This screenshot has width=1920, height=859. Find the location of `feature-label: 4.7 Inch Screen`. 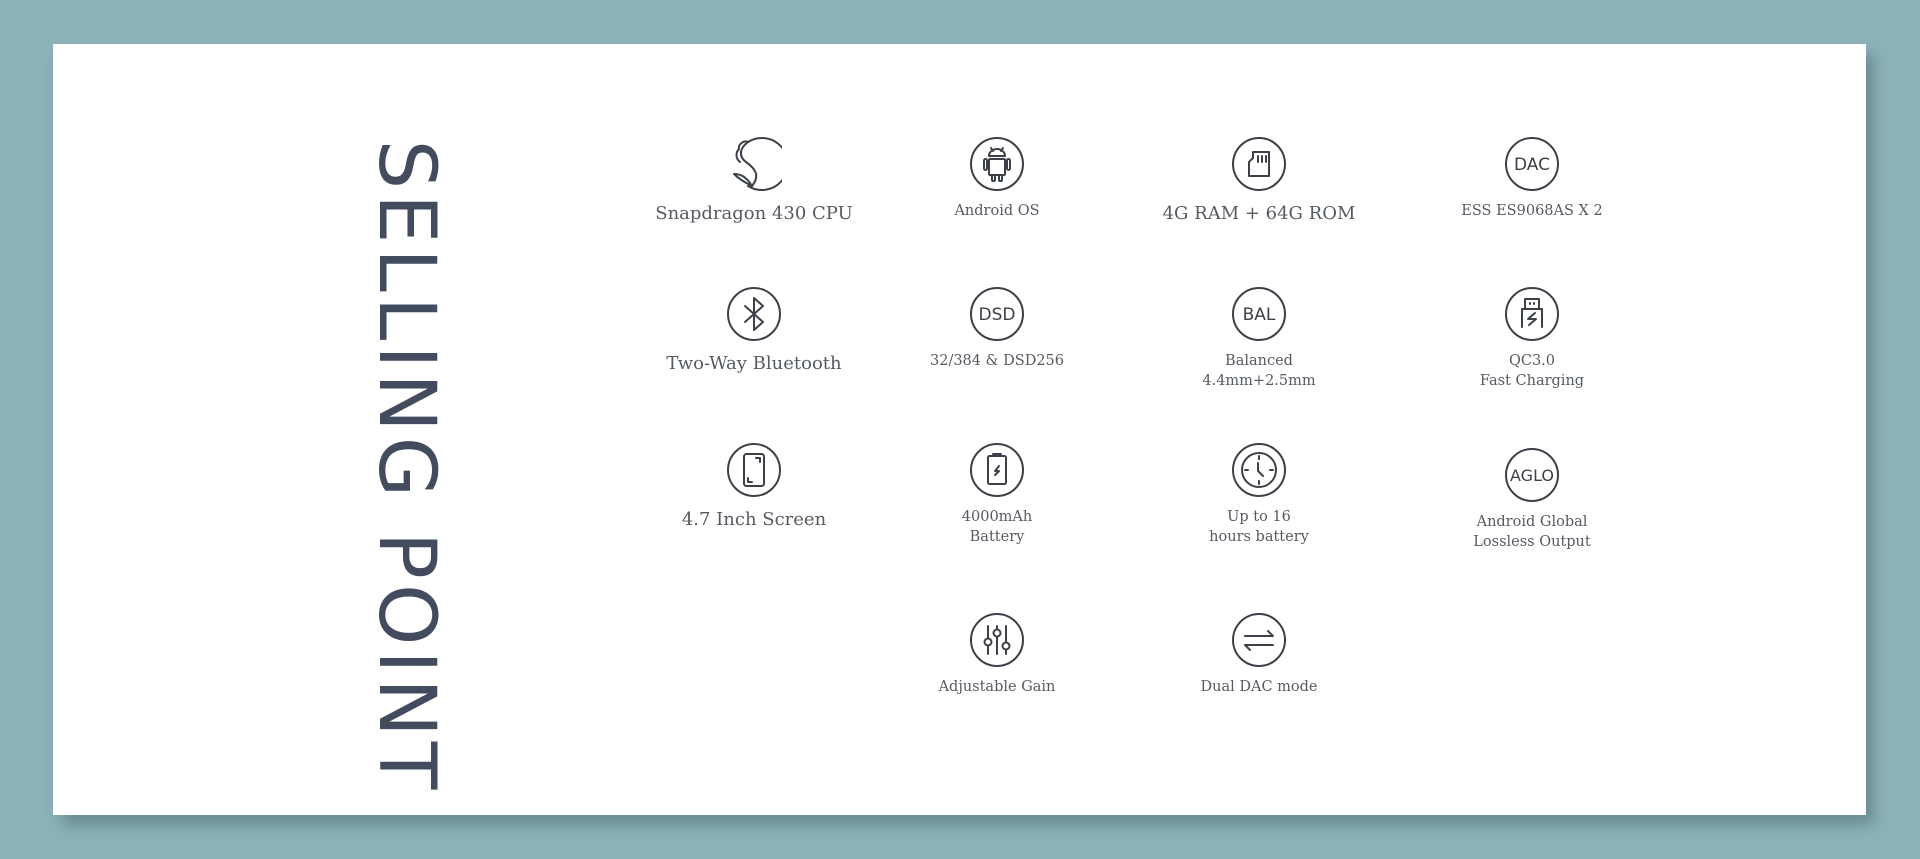

feature-label: 4.7 Inch Screen is located at coordinates (754, 519).